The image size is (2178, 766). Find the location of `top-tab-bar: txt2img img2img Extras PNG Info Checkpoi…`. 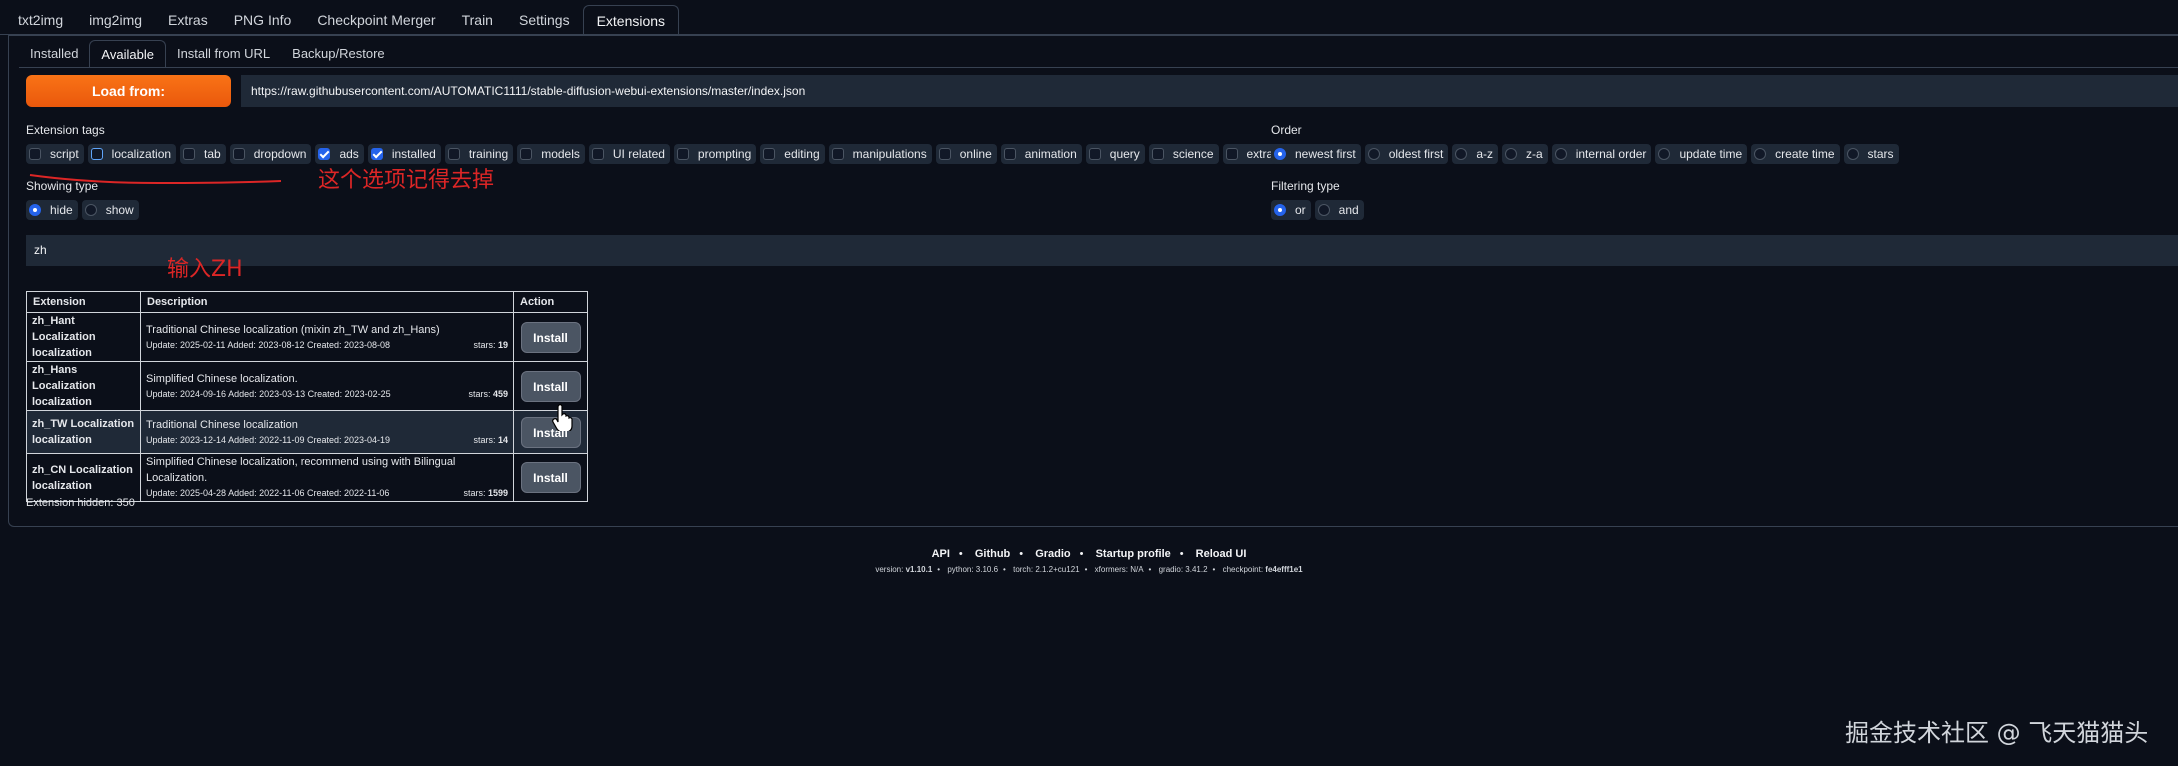

top-tab-bar: txt2img img2img Extras PNG Info Checkpoi… is located at coordinates (342, 20).